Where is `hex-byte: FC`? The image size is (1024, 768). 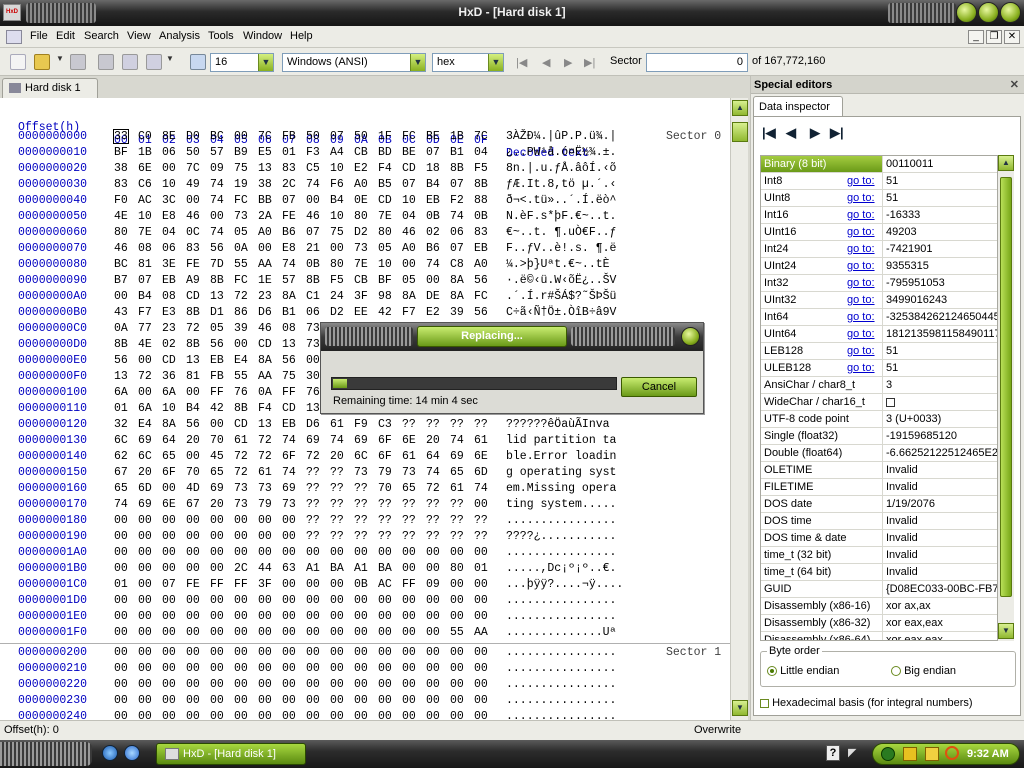 hex-byte: FC is located at coordinates (241, 200).